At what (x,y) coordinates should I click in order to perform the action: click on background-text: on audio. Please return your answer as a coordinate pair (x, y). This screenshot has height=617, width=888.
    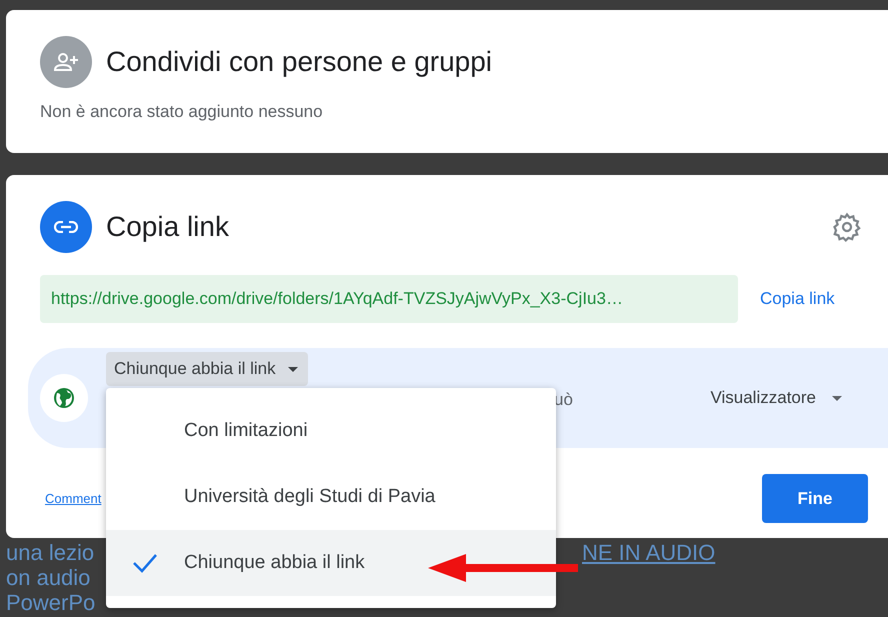
    Looking at the image, I should click on (48, 578).